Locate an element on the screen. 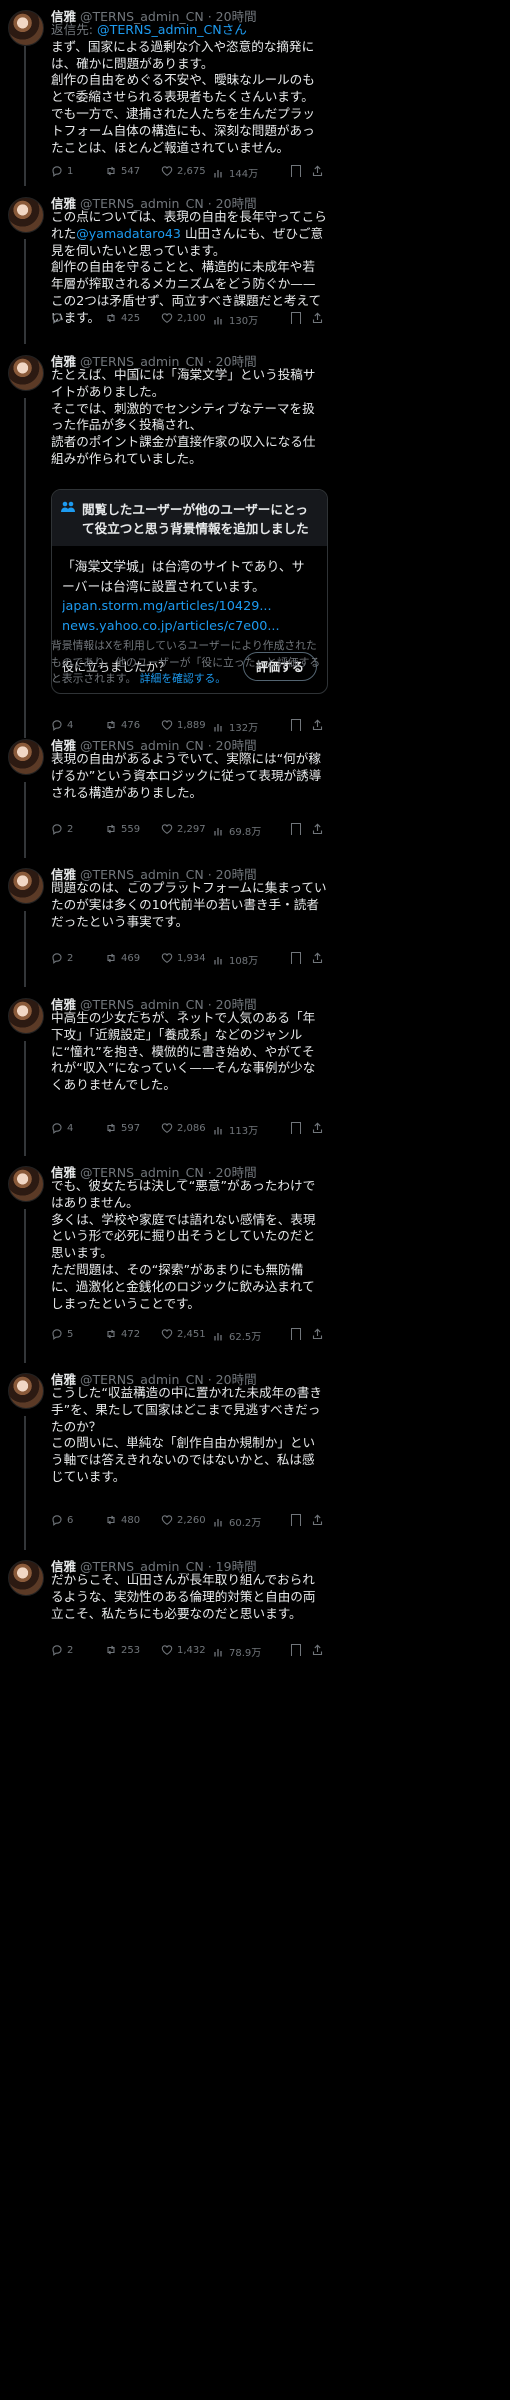  retweet-button: 547 is located at coordinates (122, 171).